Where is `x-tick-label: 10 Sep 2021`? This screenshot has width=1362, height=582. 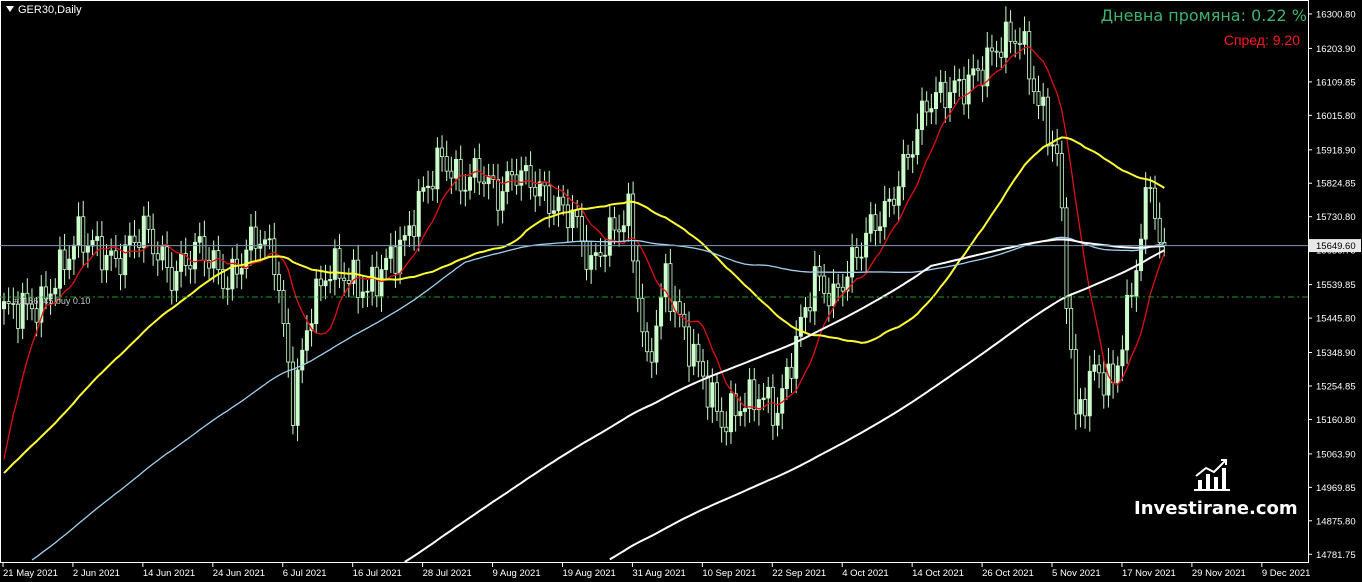 x-tick-label: 10 Sep 2021 is located at coordinates (729, 573).